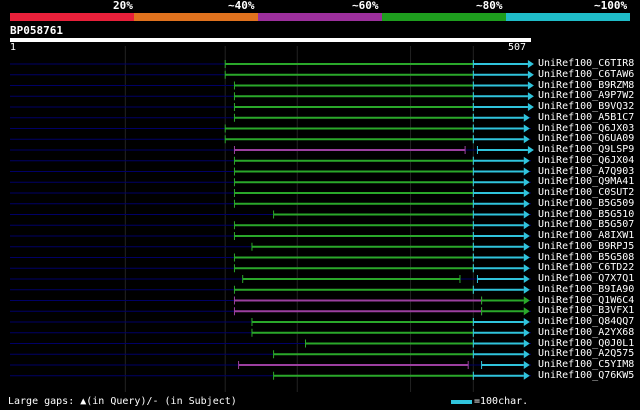  I want to click on hit-label: UniRef100_A2Q575, so click(586, 354).